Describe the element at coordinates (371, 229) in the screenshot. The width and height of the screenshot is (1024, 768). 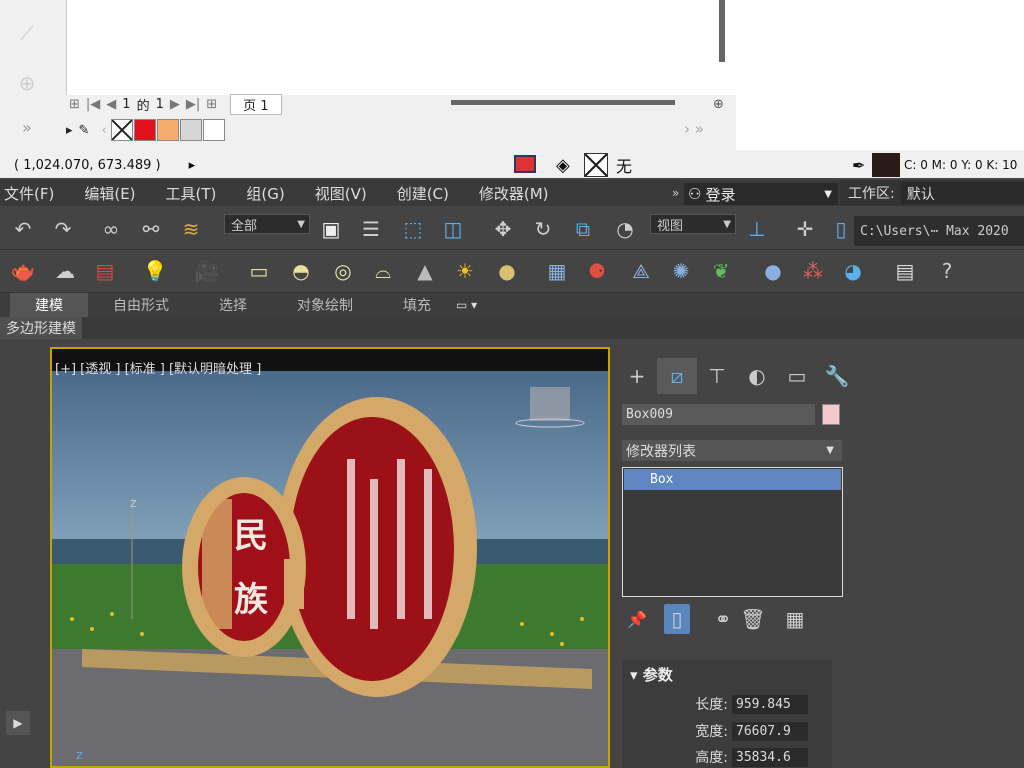
I see `select-by-name-icon: ☰` at that location.